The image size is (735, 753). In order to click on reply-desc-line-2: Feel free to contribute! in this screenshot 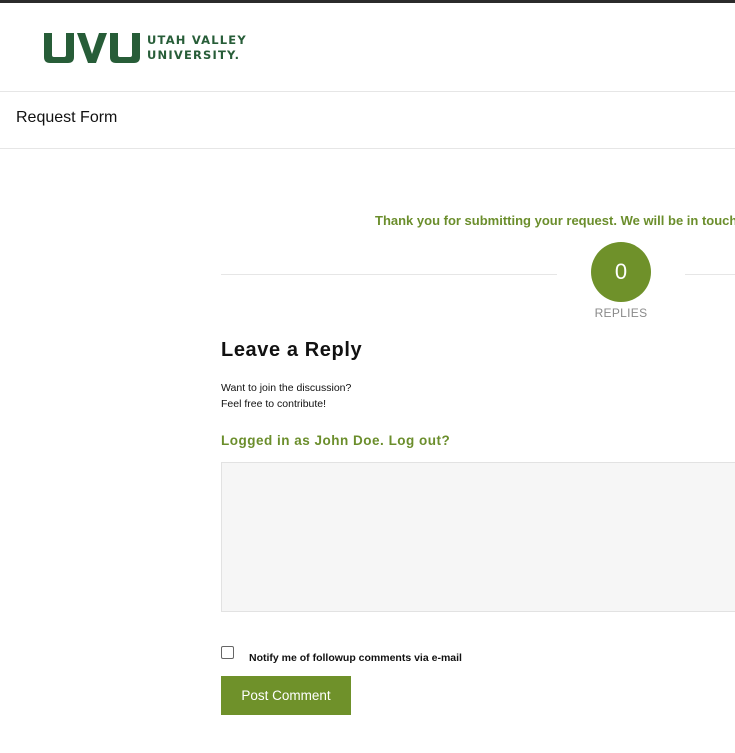, I will do `click(274, 404)`.